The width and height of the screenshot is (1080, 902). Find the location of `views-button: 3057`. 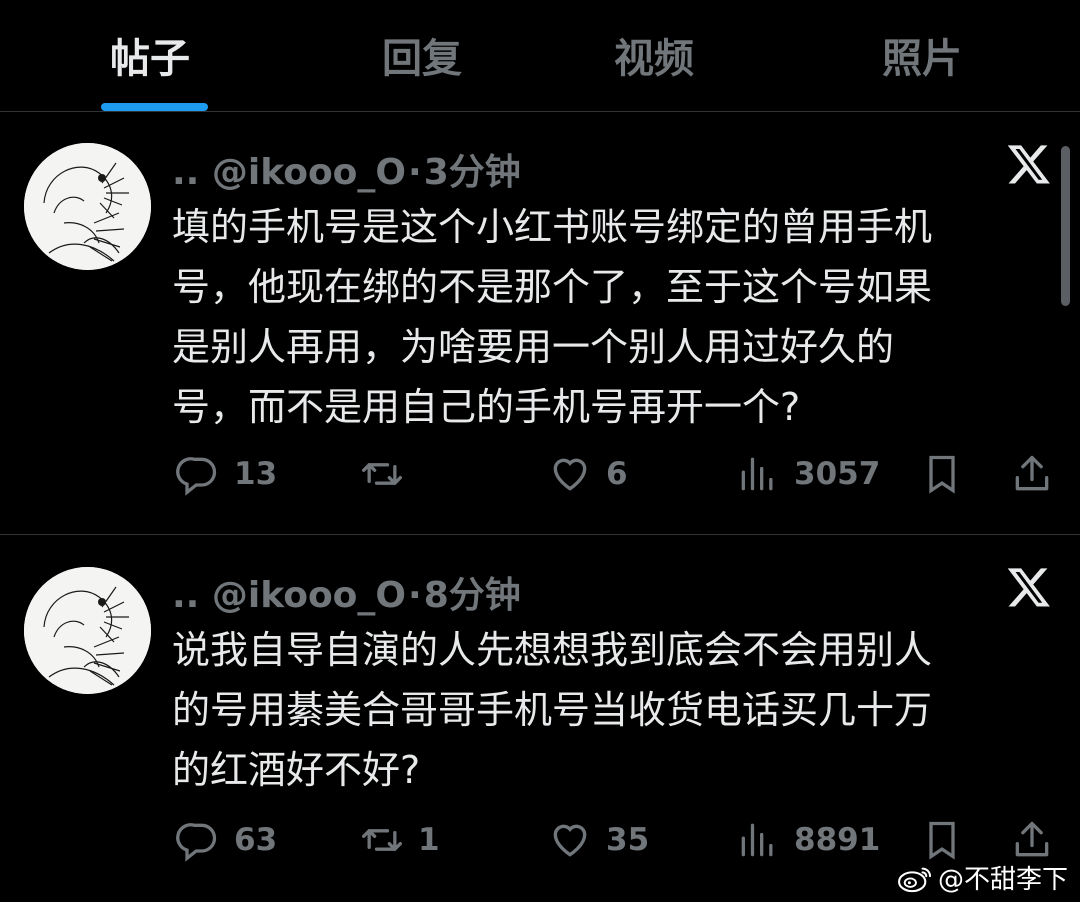

views-button: 3057 is located at coordinates (808, 474).